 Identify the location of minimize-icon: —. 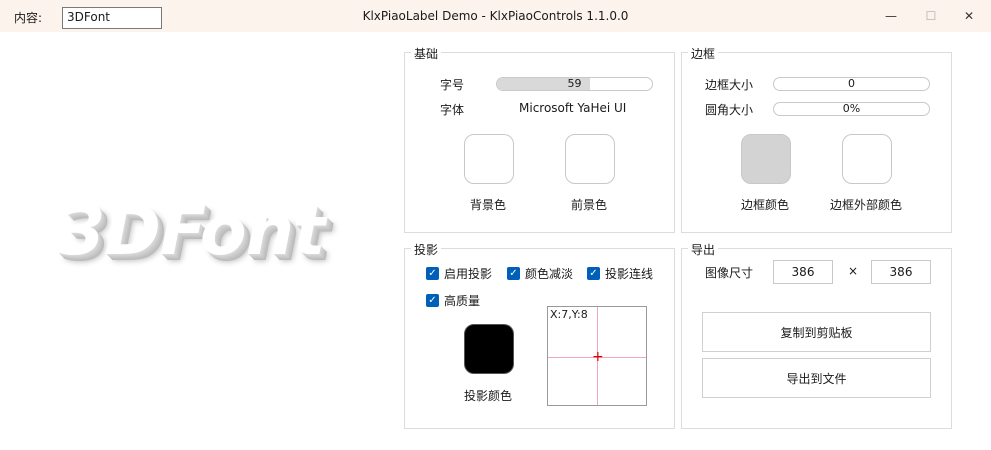
(891, 16).